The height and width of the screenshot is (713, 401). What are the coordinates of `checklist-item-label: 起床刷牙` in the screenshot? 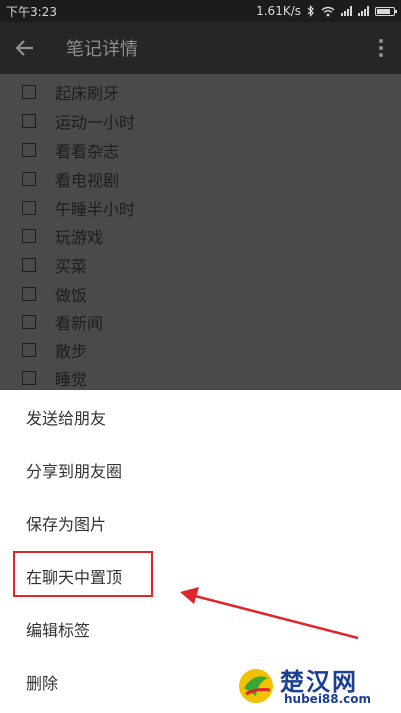 It's located at (87, 93).